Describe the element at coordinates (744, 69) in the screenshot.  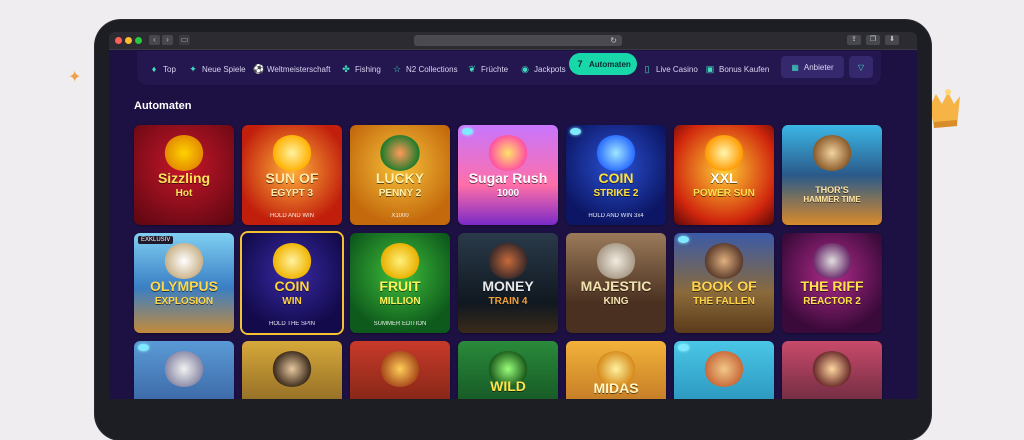
I see `tab-label: Bonus Kaufen` at that location.